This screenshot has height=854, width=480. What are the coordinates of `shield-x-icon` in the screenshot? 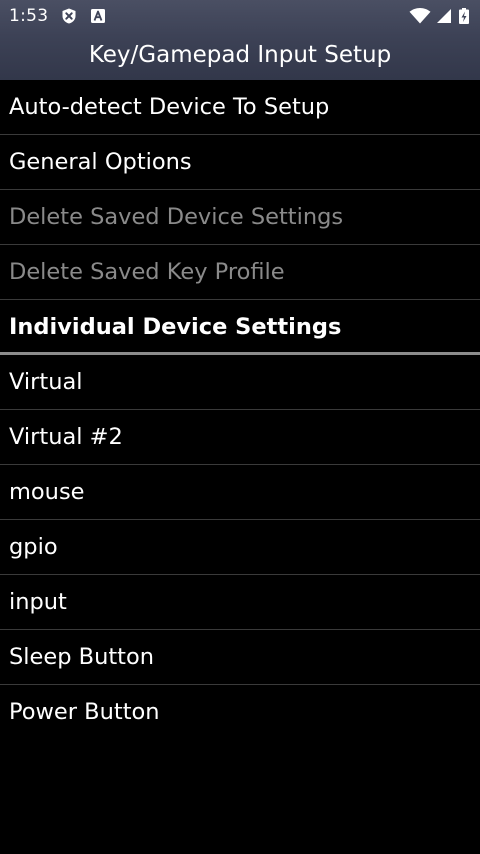 It's located at (69, 16).